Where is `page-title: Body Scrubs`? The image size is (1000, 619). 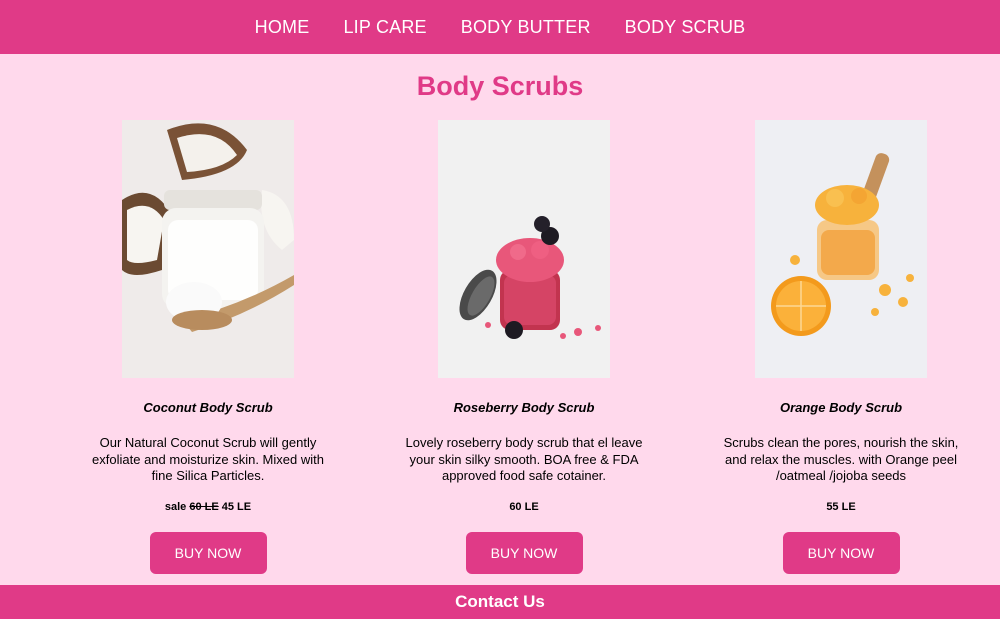 page-title: Body Scrubs is located at coordinates (500, 86).